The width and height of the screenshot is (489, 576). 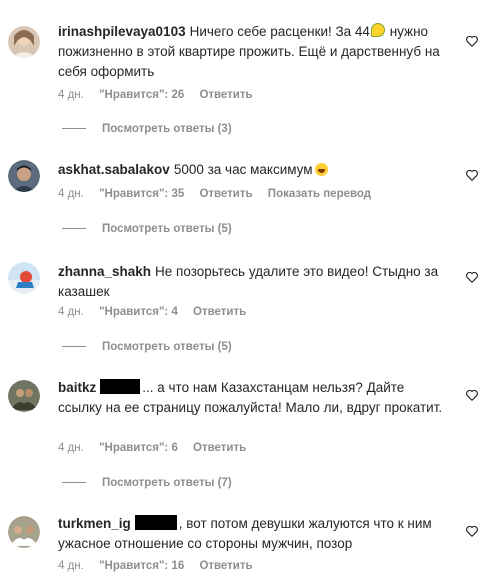 I want to click on comment-likes: "Нравится": 26, so click(x=141, y=95).